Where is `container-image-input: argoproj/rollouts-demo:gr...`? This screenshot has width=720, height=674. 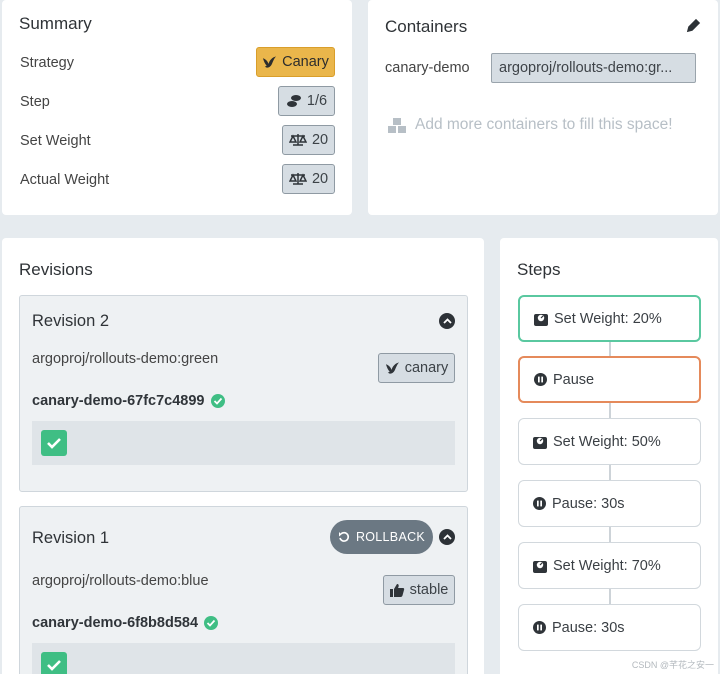
container-image-input: argoproj/rollouts-demo:gr... is located at coordinates (593, 68).